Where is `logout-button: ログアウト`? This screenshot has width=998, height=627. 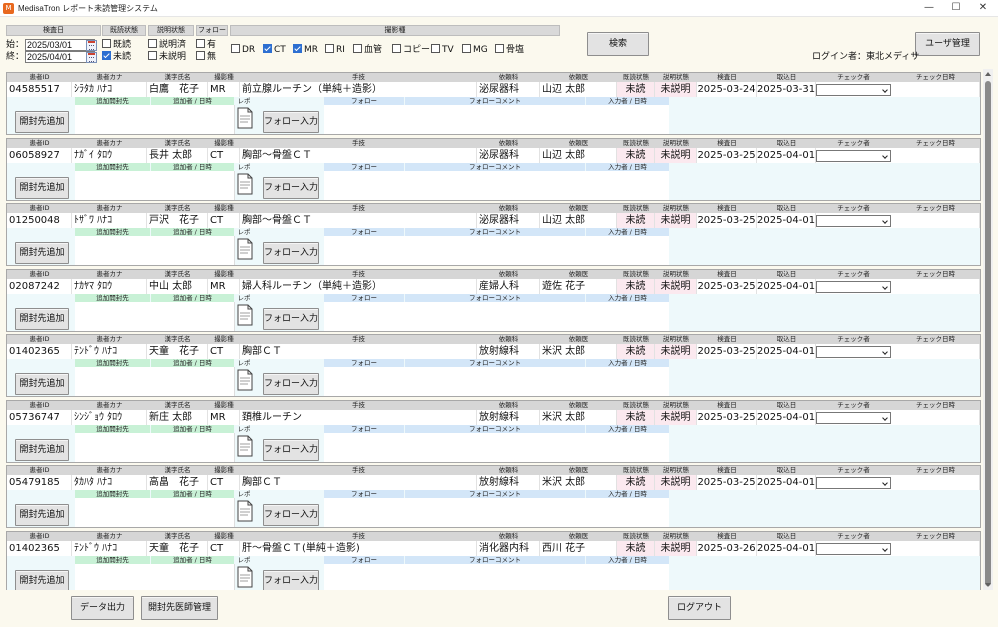 logout-button: ログアウト is located at coordinates (699, 608).